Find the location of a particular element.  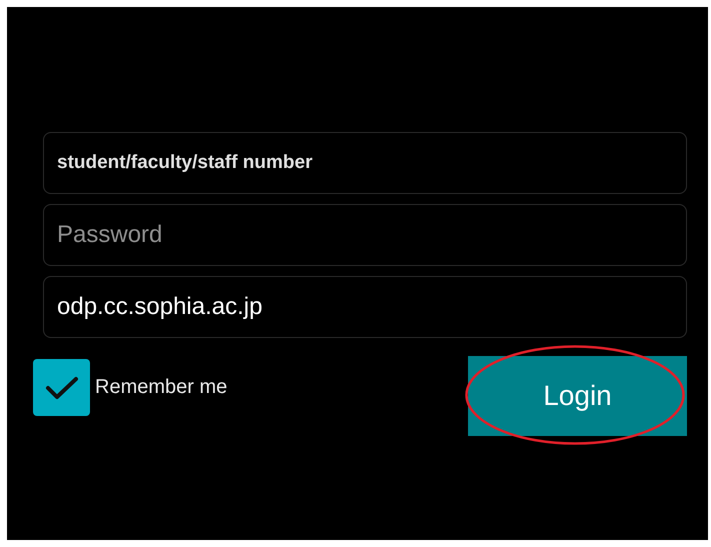

input-field: Password is located at coordinates (365, 235).